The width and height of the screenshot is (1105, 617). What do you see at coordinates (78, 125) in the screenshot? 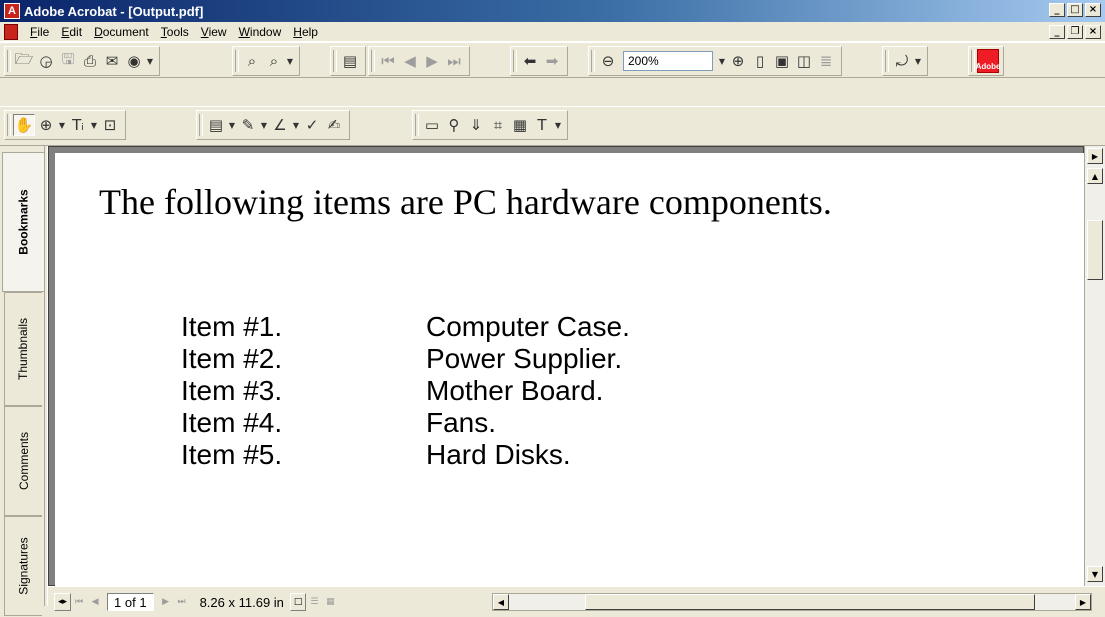
I see `text-select-tool-icon: Tᵢ` at bounding box center [78, 125].